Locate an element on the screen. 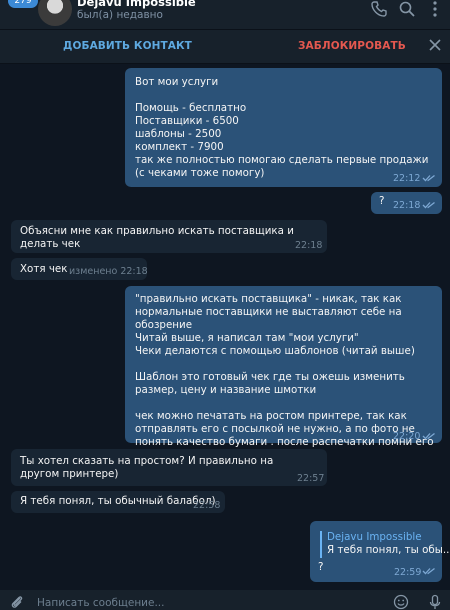 This screenshot has height=610, width=450. message-time: 22:20 is located at coordinates (407, 436).